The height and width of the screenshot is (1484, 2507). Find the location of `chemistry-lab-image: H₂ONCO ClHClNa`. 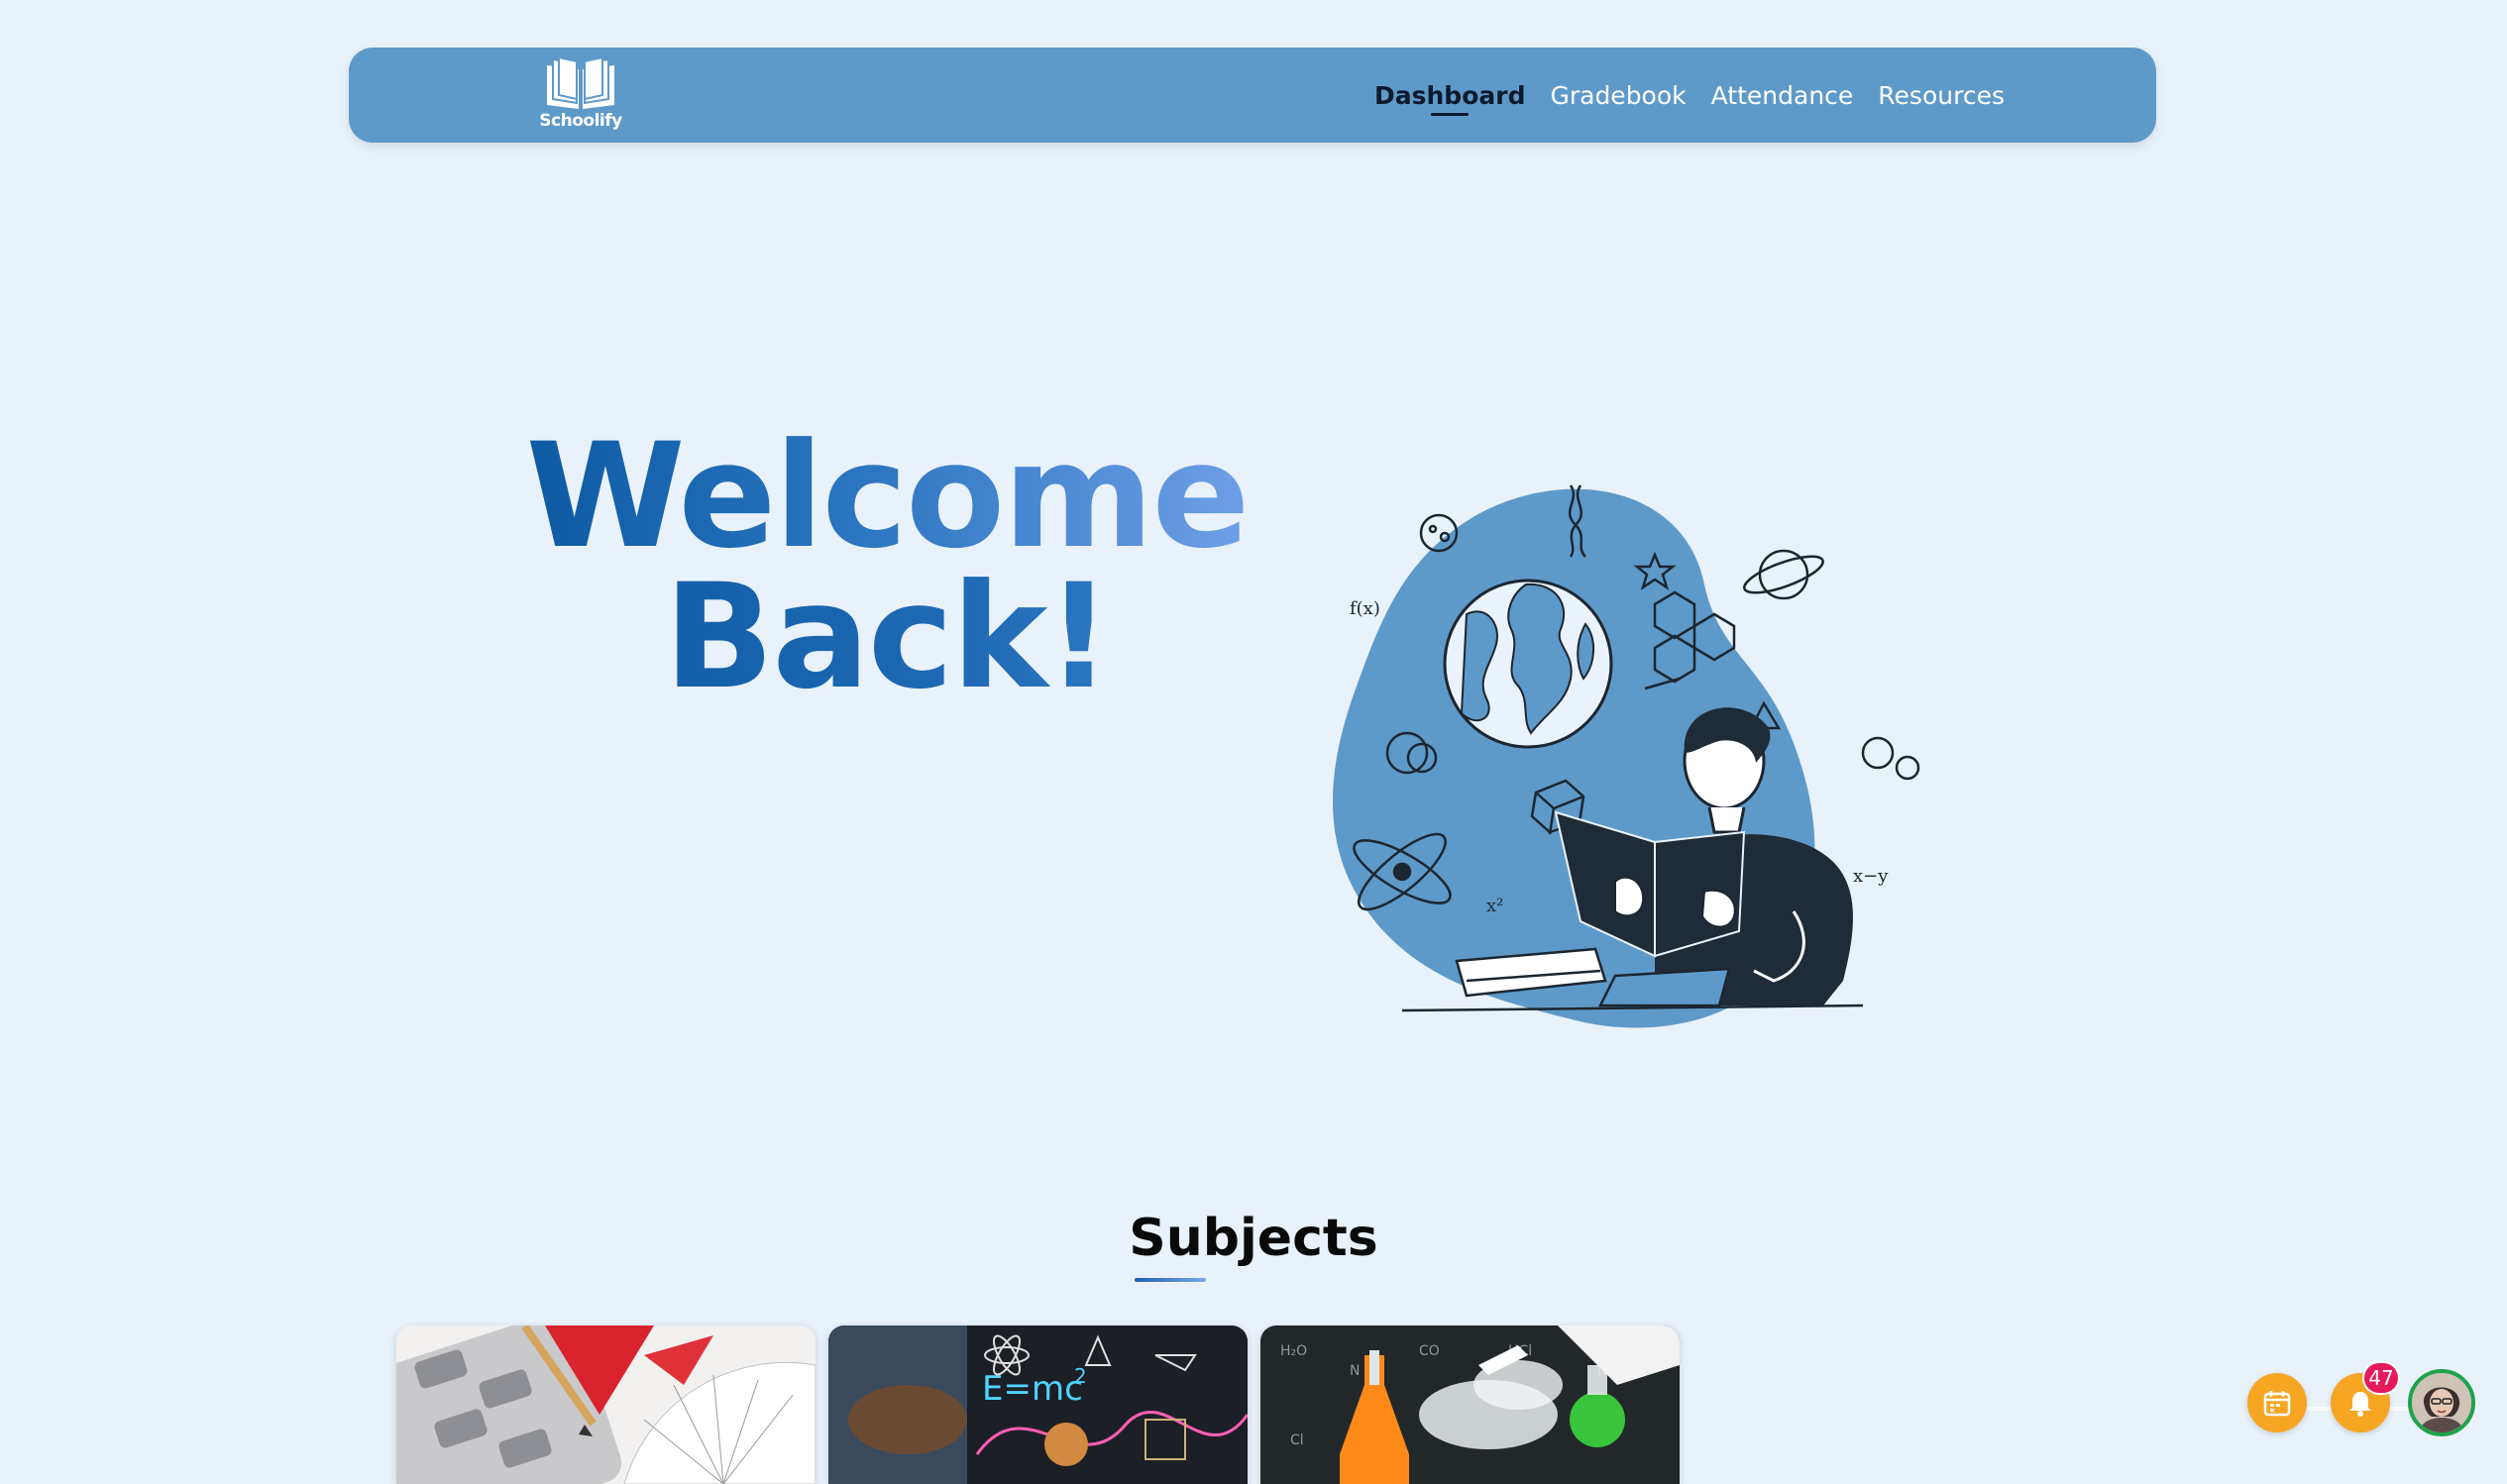

chemistry-lab-image: H₂ONCO ClHClNa is located at coordinates (1470, 1405).